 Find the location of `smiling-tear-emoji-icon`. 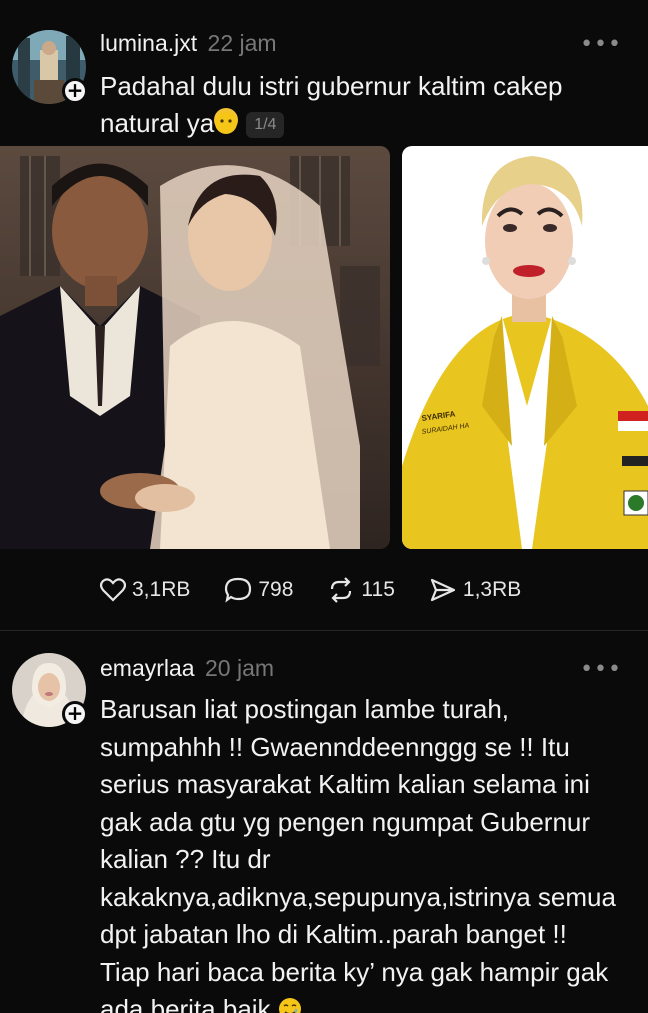

smiling-tear-emoji-icon is located at coordinates (290, 1003).